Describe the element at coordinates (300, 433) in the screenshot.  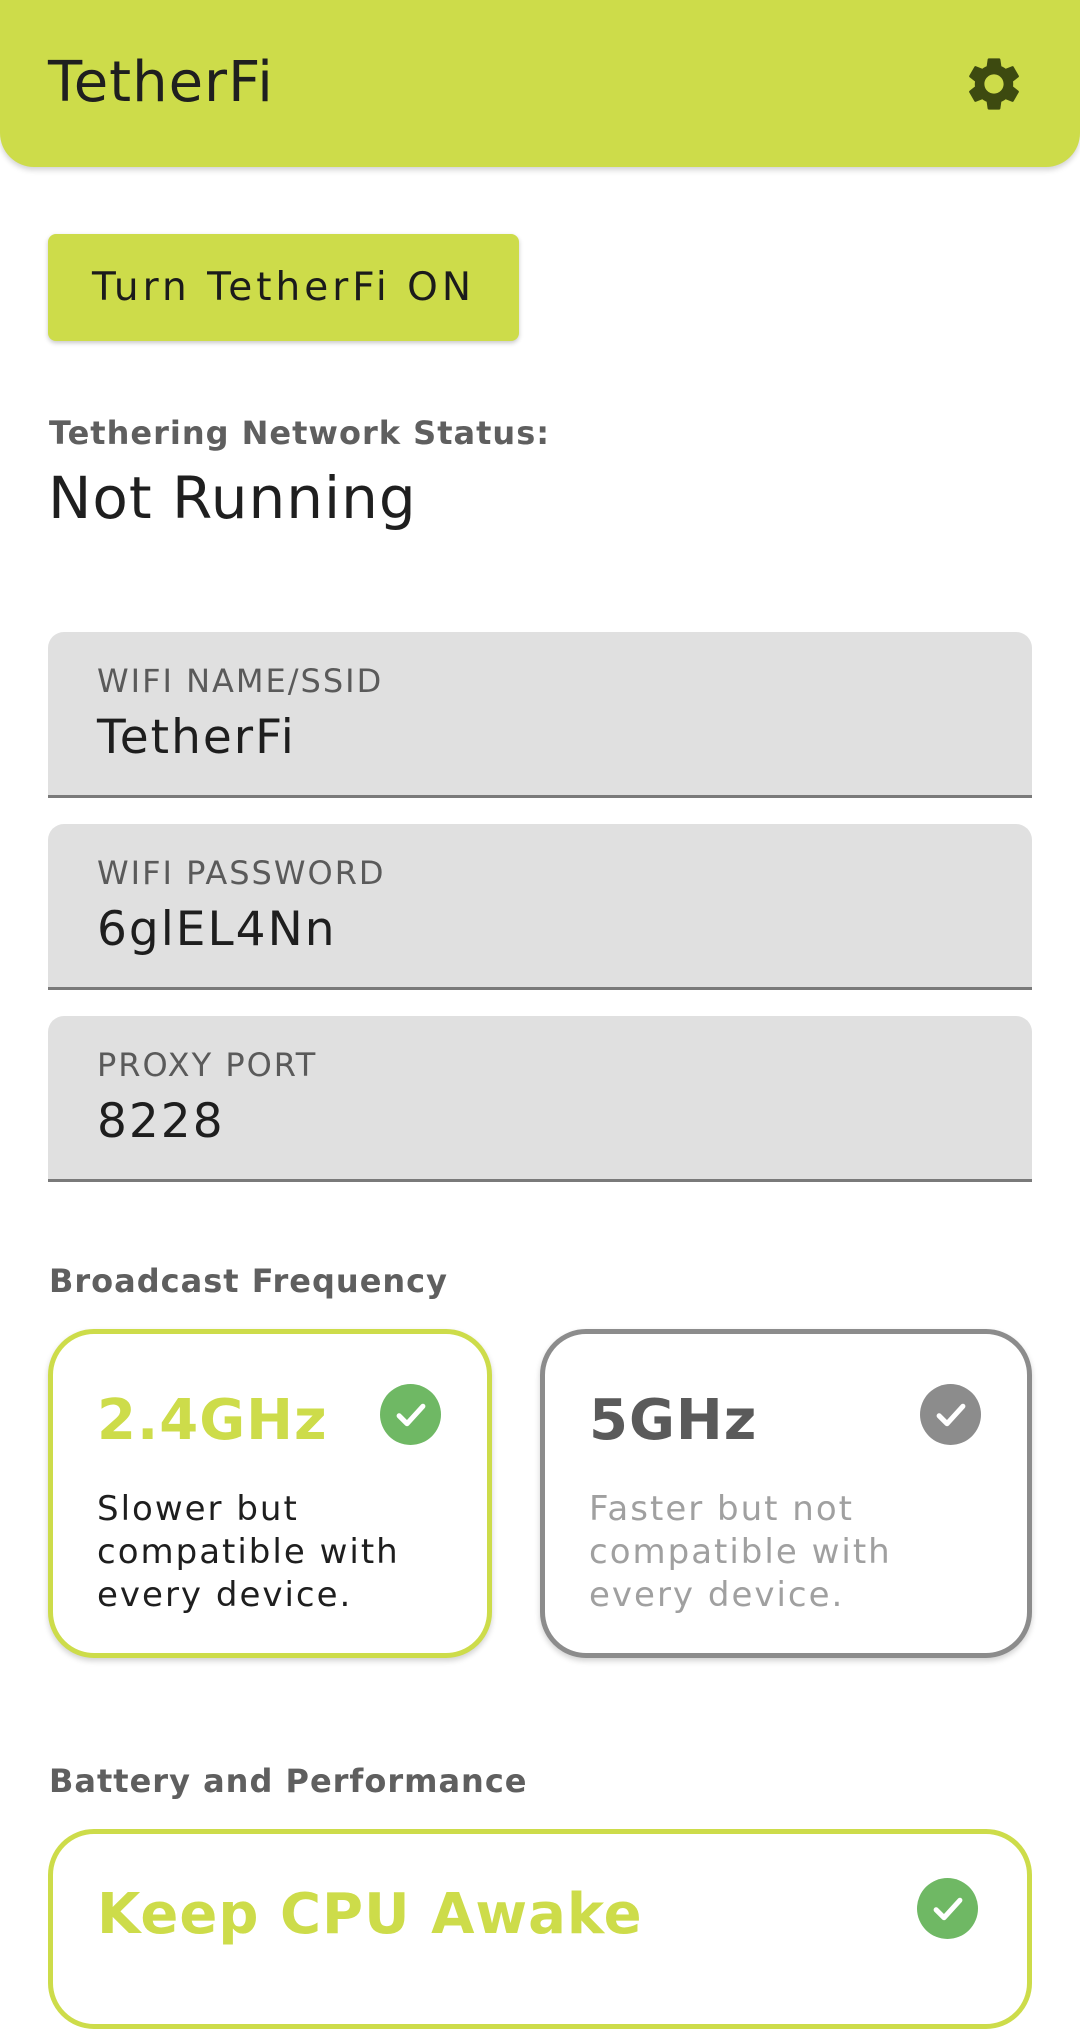
I see `status-label: Tethering Network Status:` at that location.